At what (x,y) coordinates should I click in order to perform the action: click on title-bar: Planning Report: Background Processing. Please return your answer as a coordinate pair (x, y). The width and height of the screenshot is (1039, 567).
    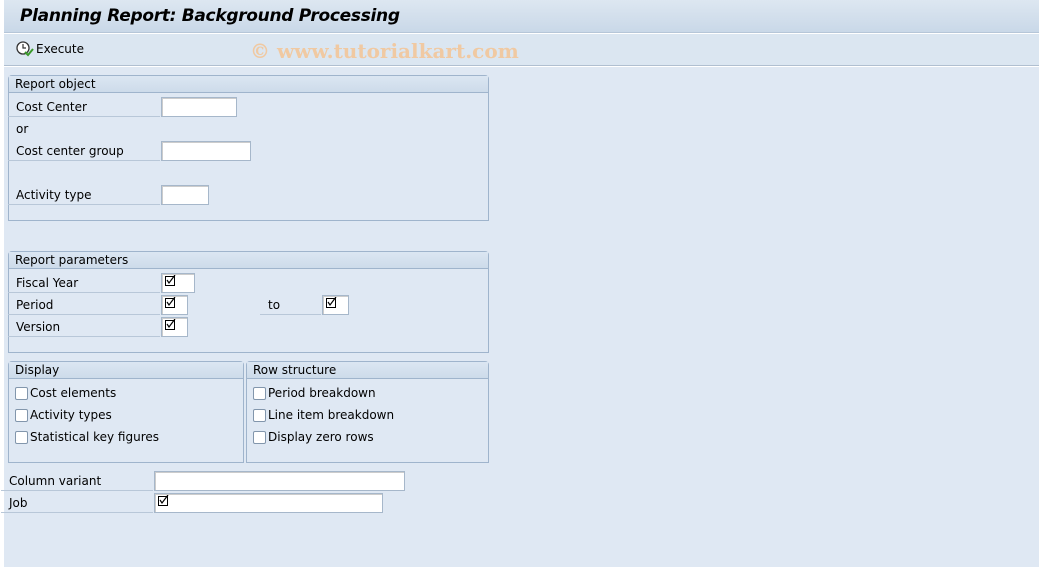
    Looking at the image, I should click on (521, 16).